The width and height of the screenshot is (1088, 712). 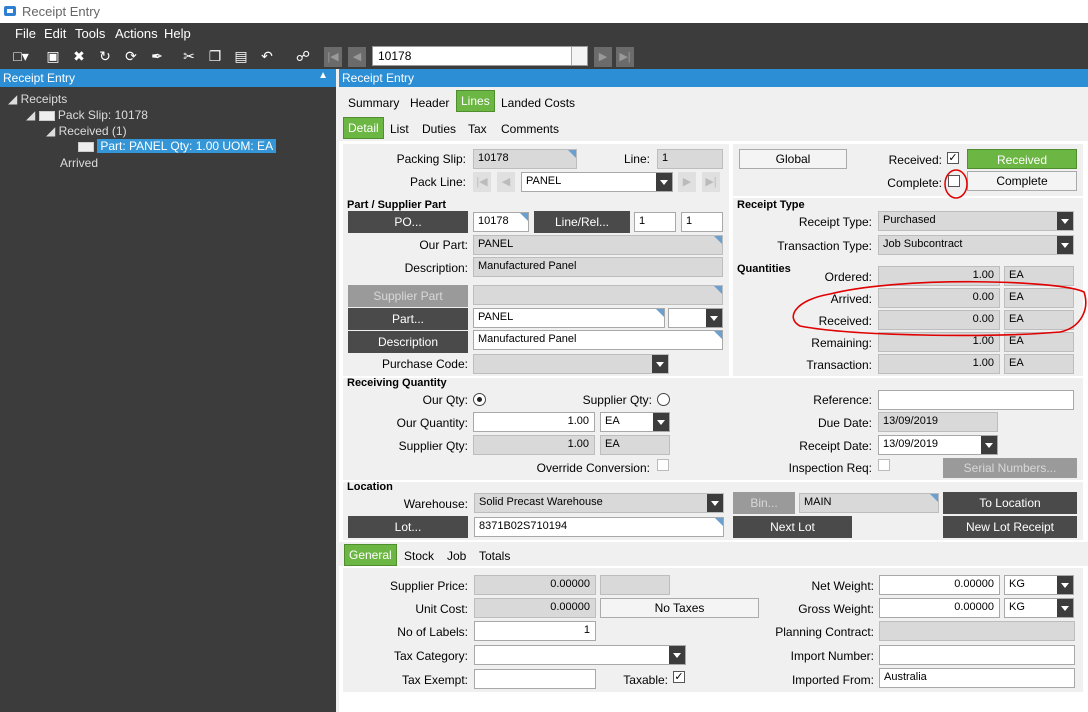 What do you see at coordinates (569, 318) in the screenshot?
I see `part-field: PANEL` at bounding box center [569, 318].